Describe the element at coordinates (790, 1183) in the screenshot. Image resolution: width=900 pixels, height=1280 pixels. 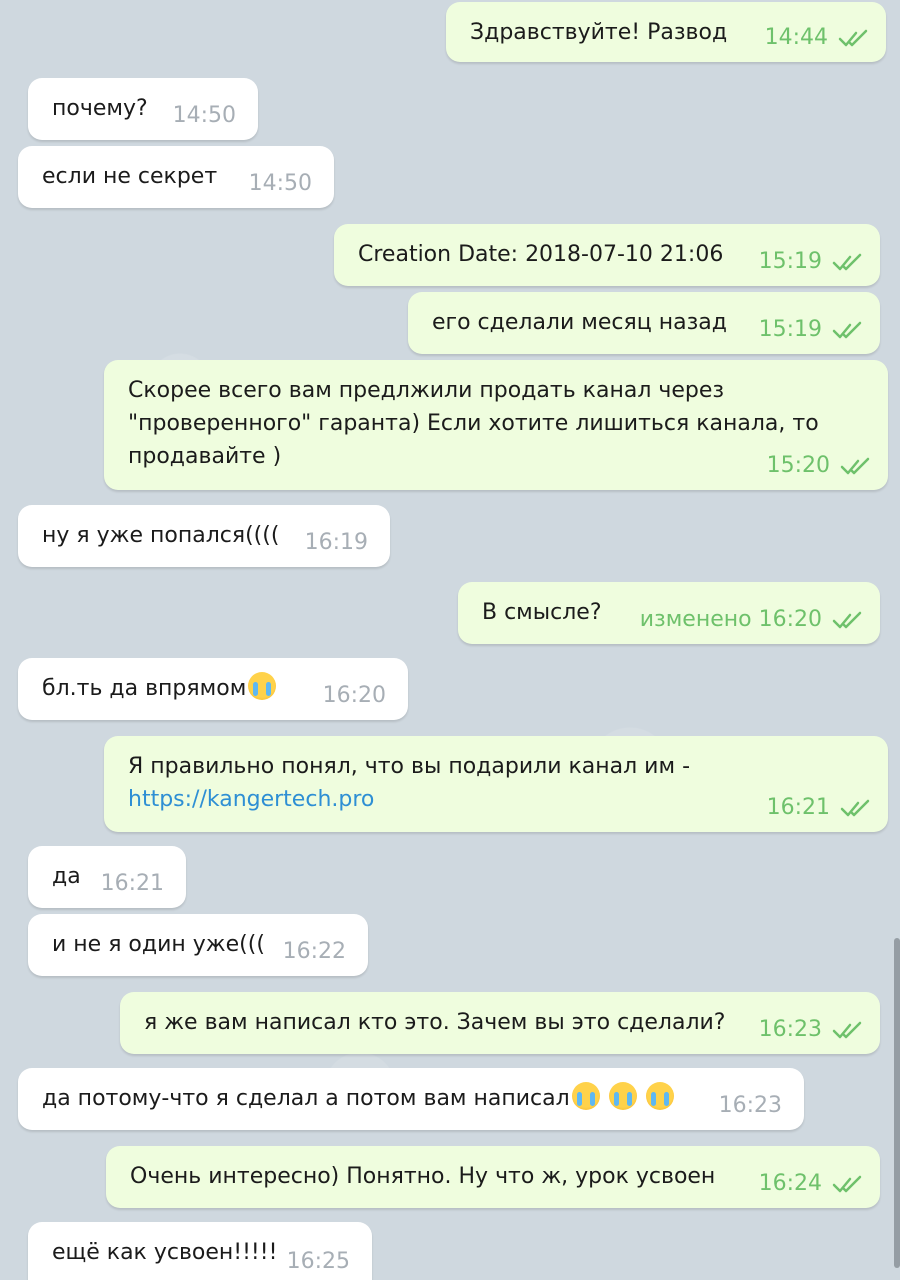
I see `message-time: 16:24` at that location.